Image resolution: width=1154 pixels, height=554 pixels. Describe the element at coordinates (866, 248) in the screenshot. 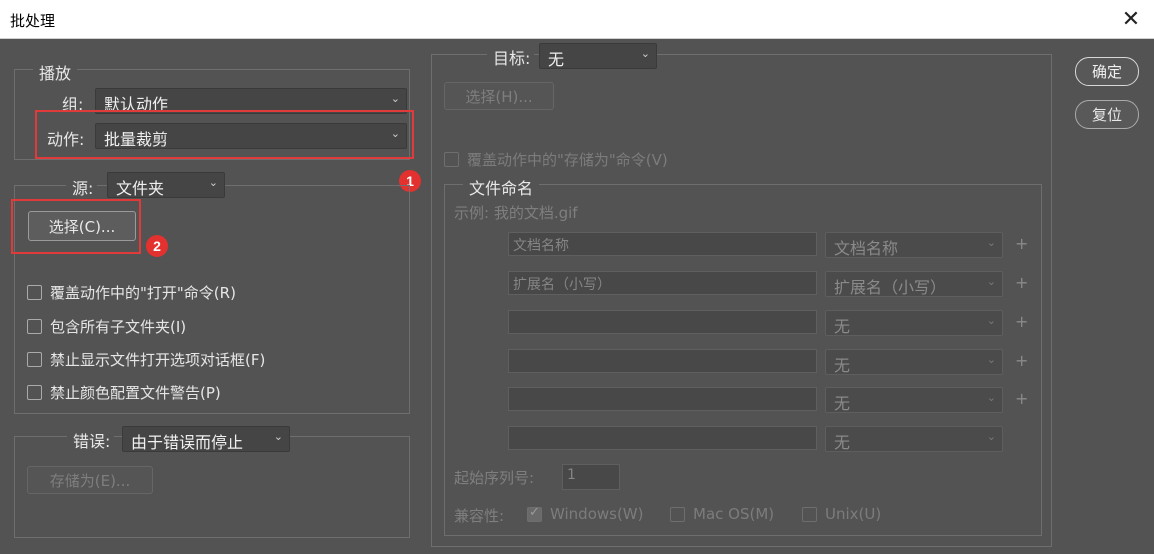

I see `naming-select-1-value: 文档名称` at that location.